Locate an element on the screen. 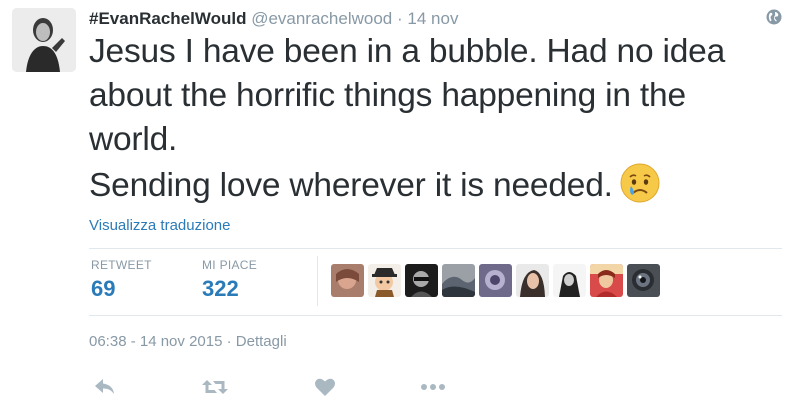  details-link: Dettagli is located at coordinates (261, 341).